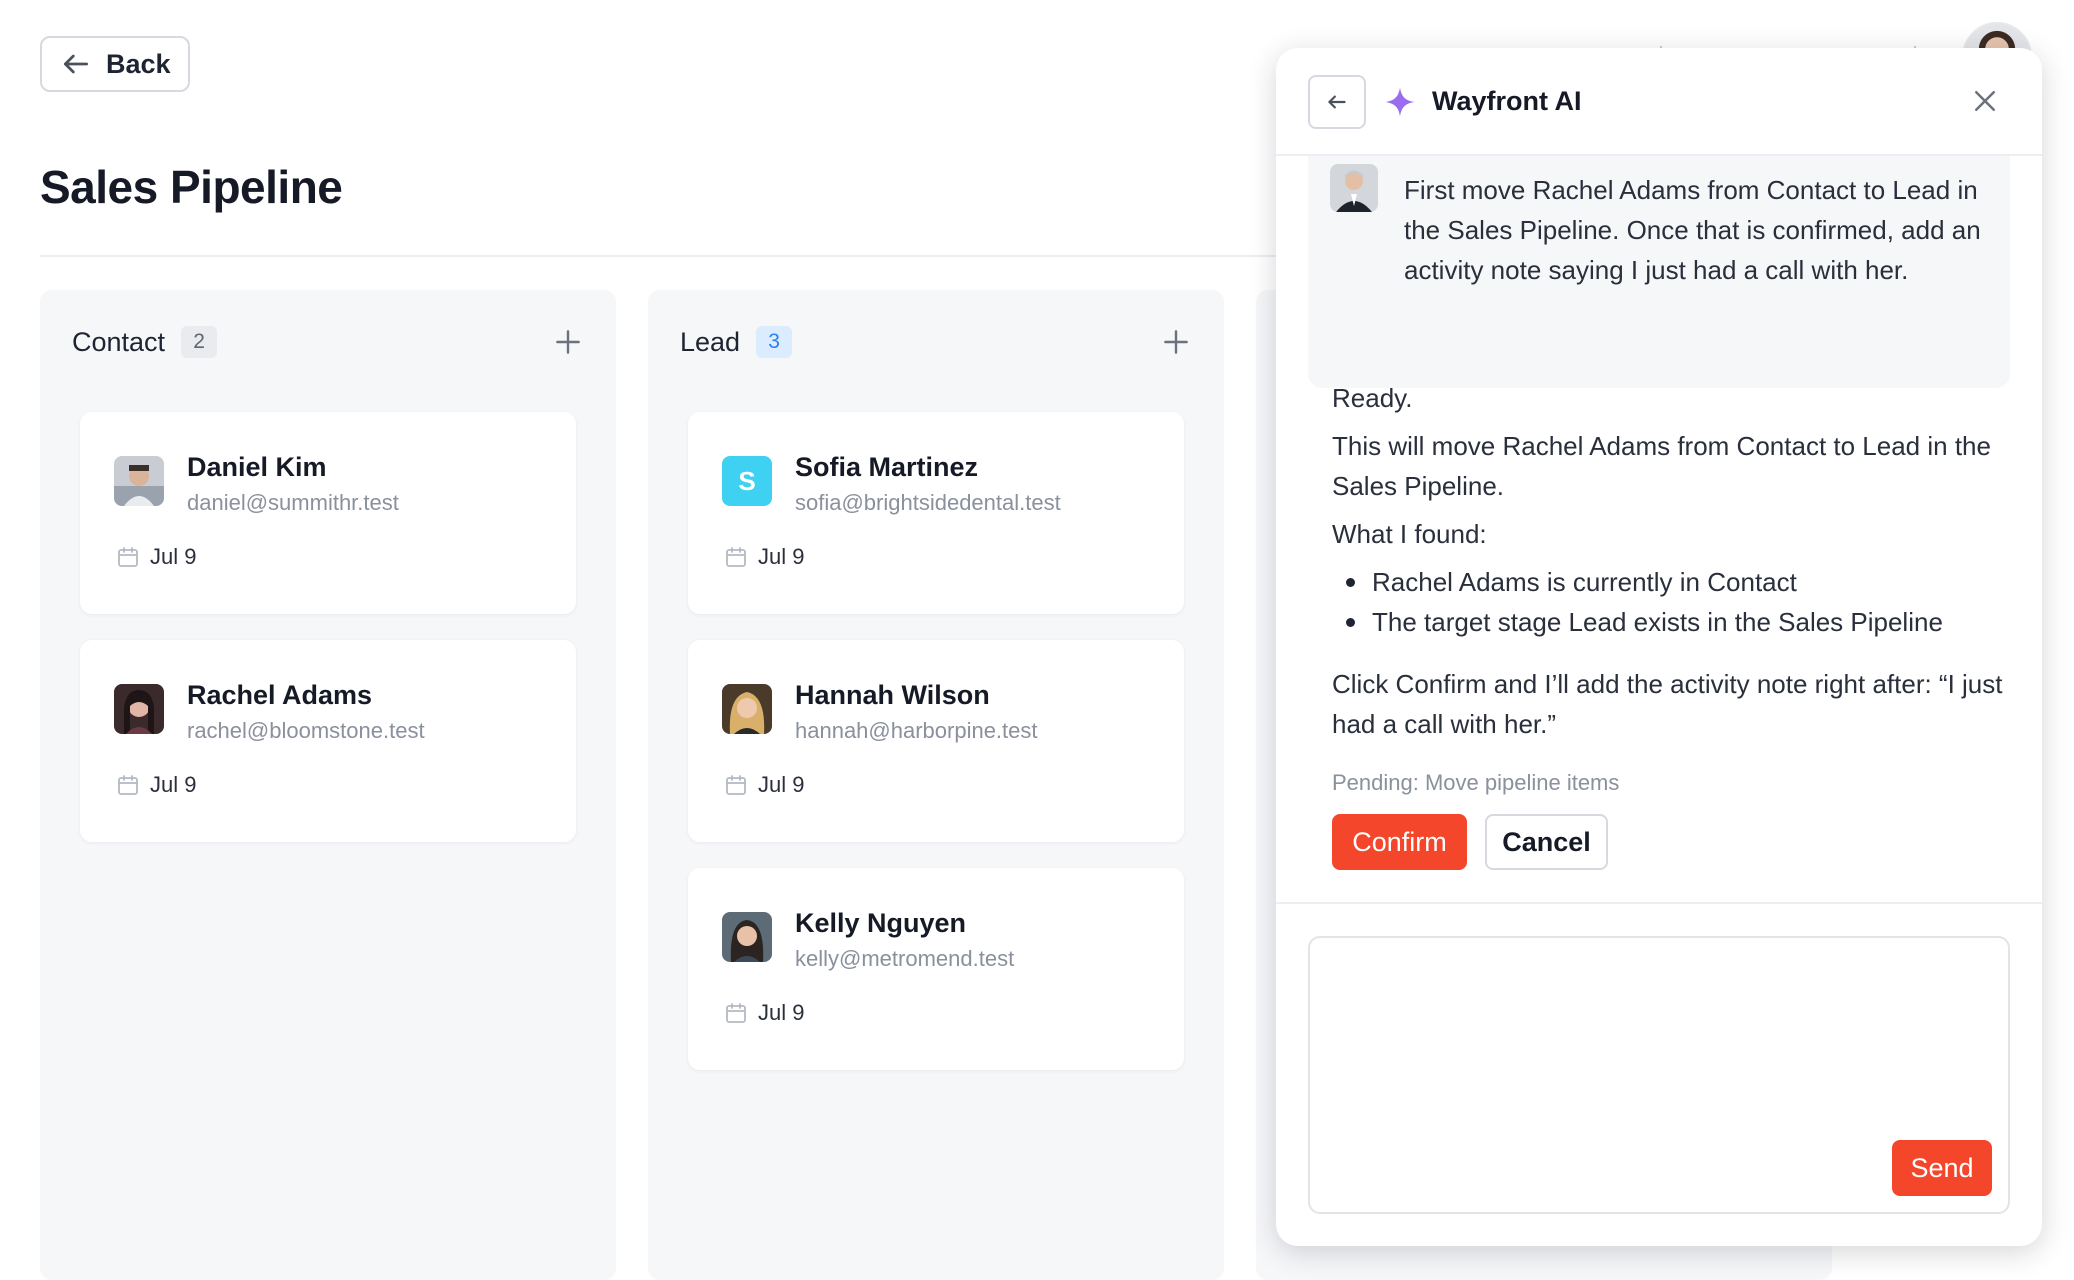  What do you see at coordinates (928, 502) in the screenshot?
I see `card-email: sofia@brightsidedental.test` at bounding box center [928, 502].